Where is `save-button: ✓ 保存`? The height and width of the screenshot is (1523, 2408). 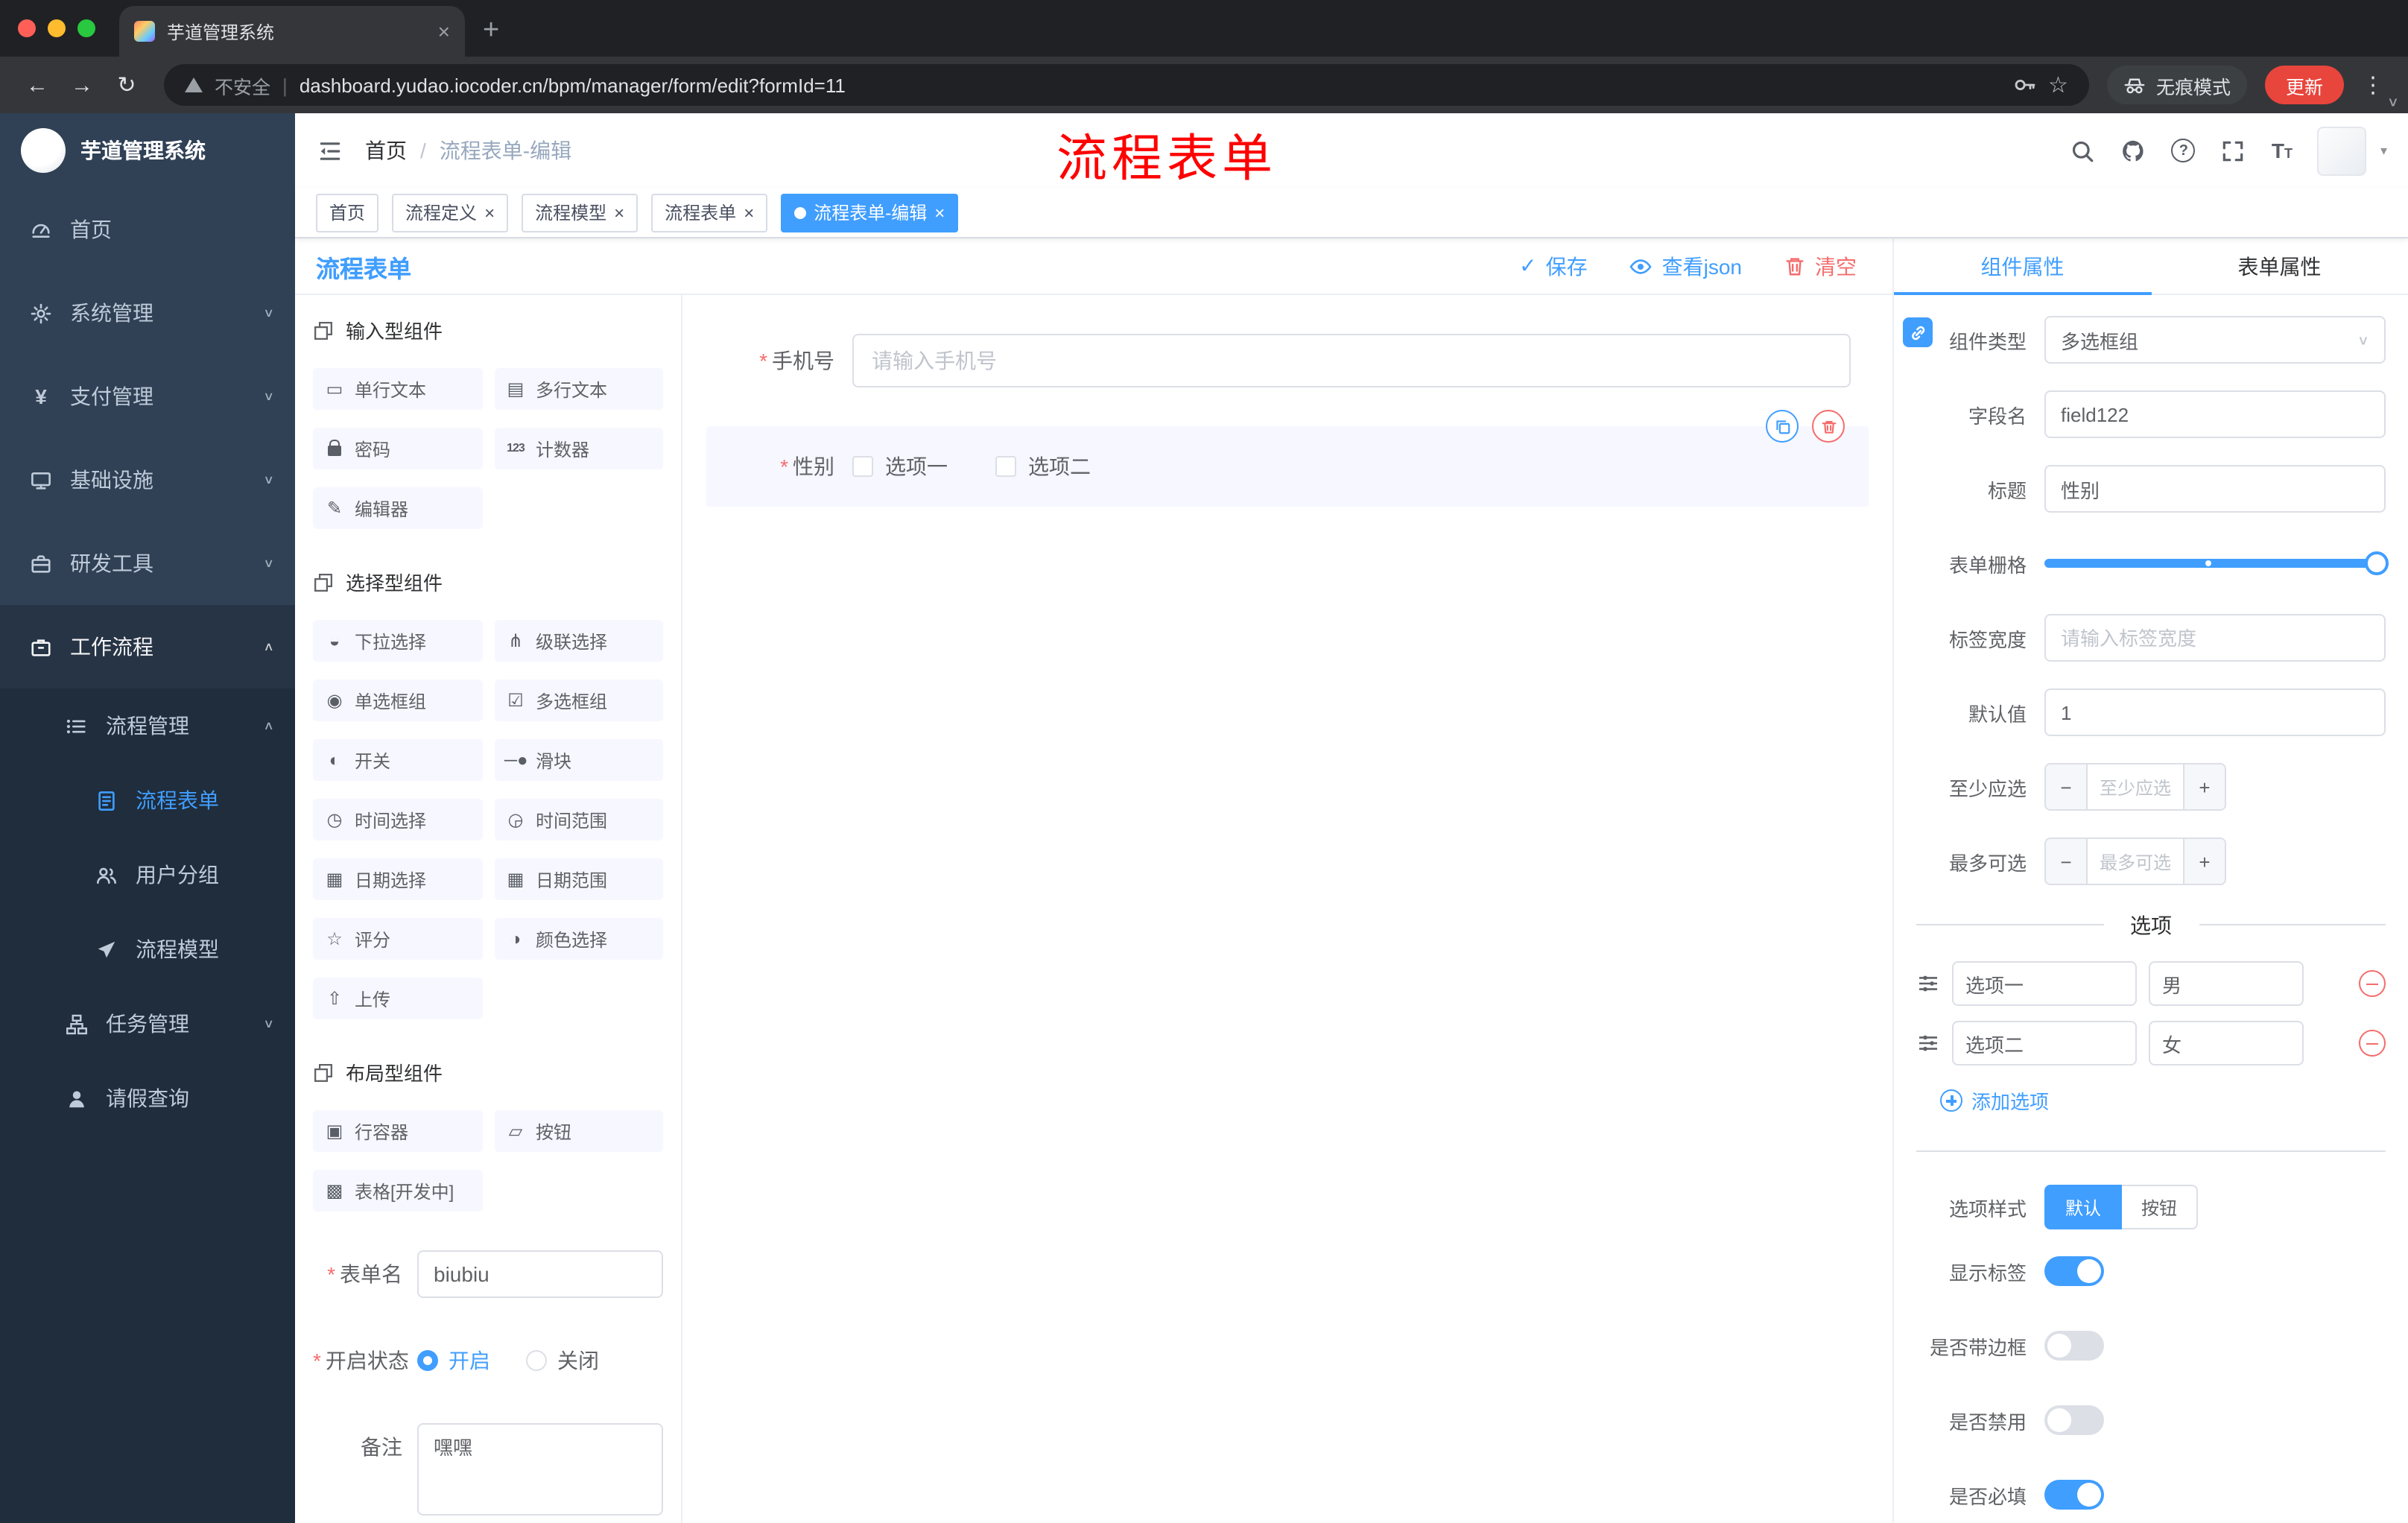 save-button: ✓ 保存 is located at coordinates (1553, 266).